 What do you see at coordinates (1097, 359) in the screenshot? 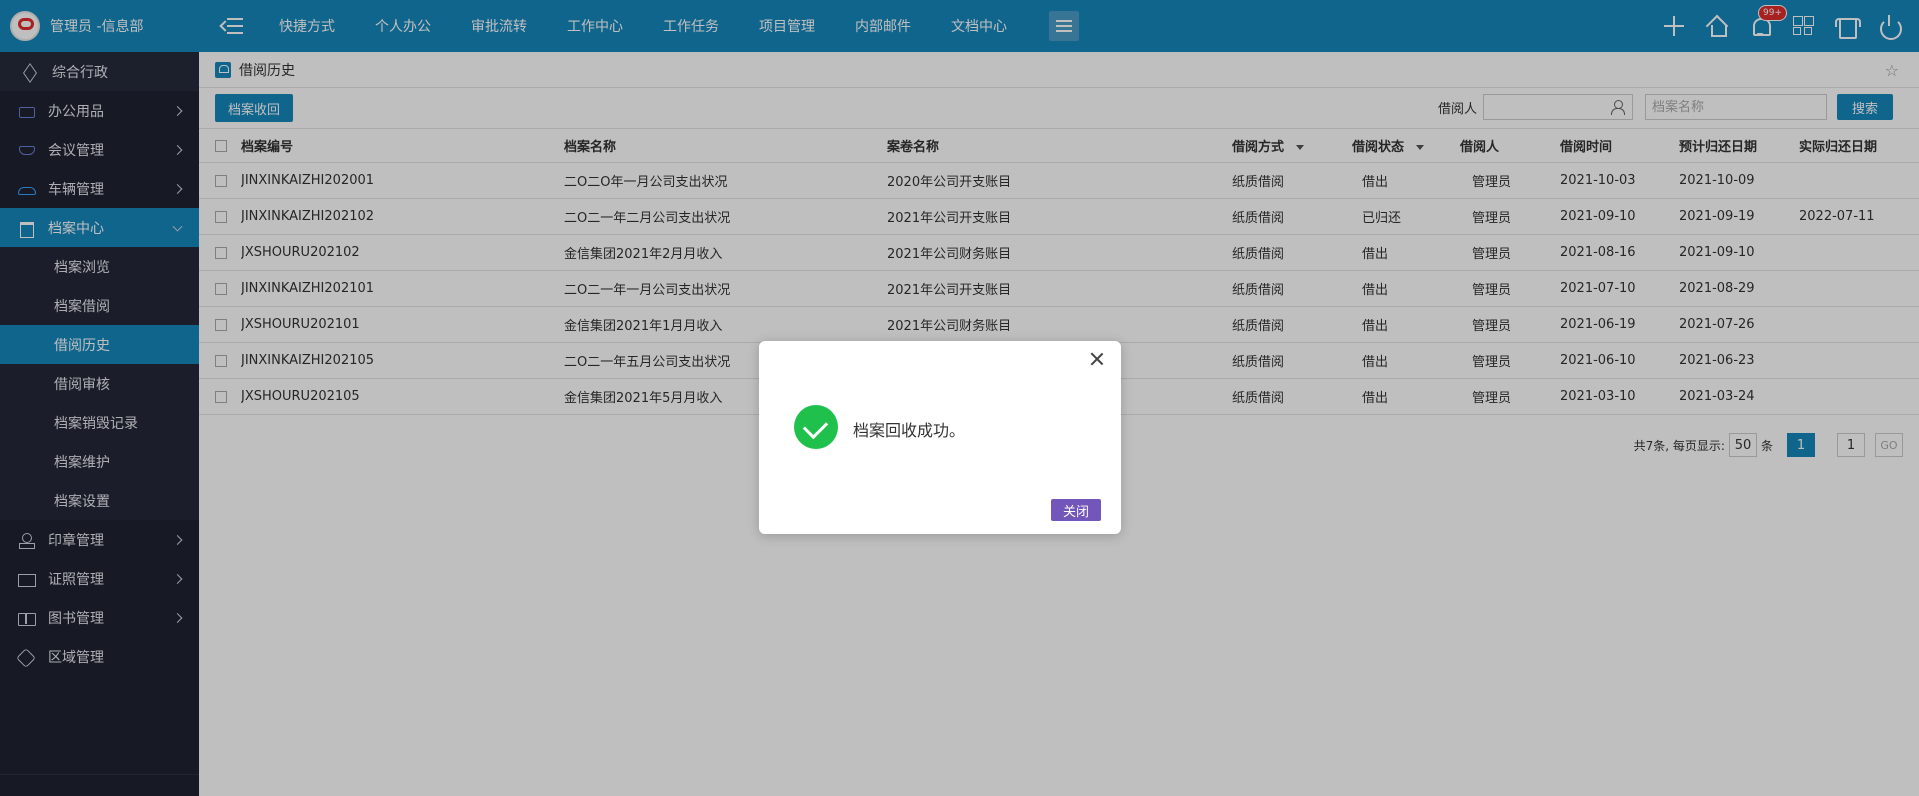
I see `close-icon` at bounding box center [1097, 359].